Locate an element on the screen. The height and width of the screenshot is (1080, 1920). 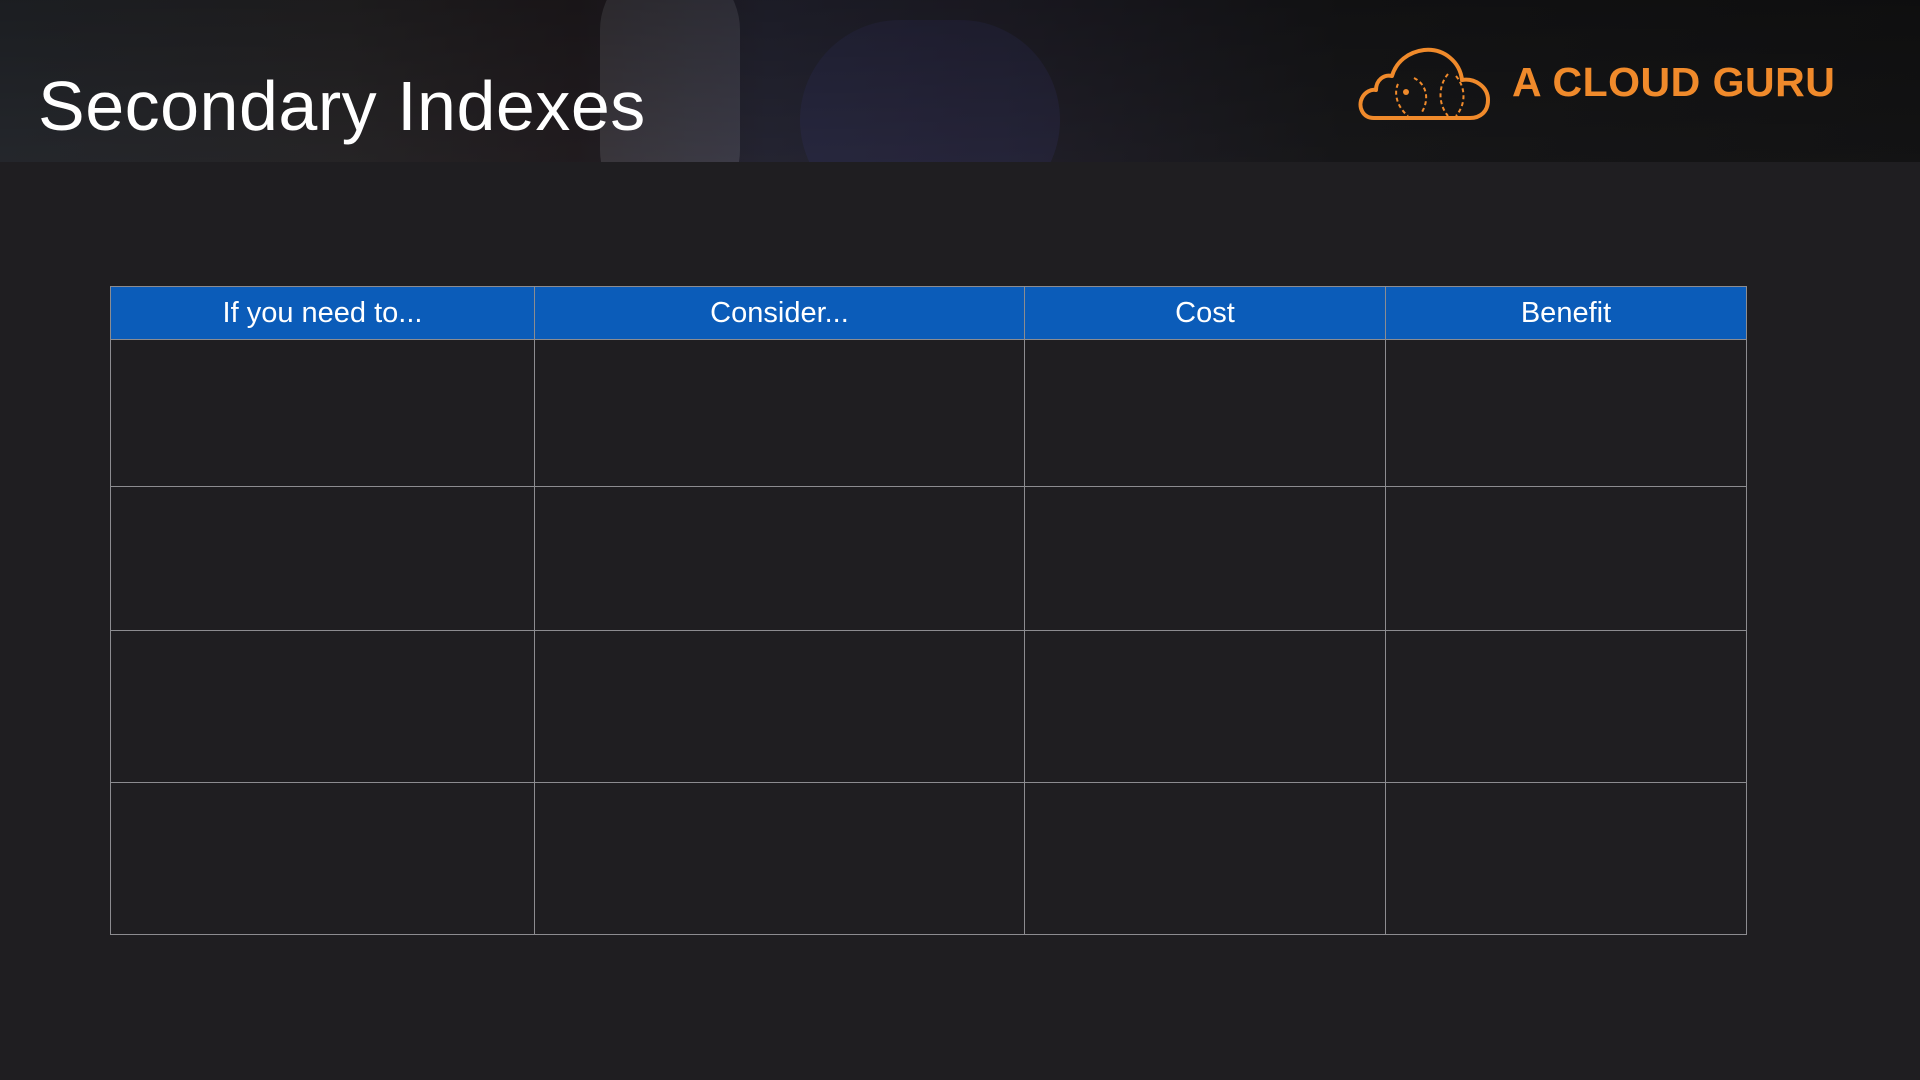
brand-name: A CLOUD GURU is located at coordinates (1674, 81).